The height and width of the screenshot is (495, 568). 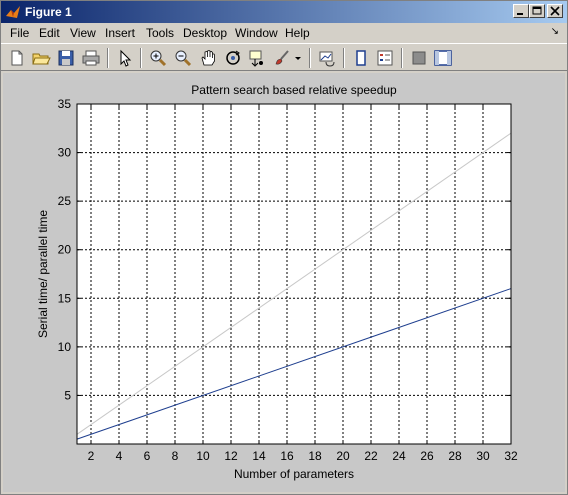 I want to click on minimize-icon, so click(x=520, y=14).